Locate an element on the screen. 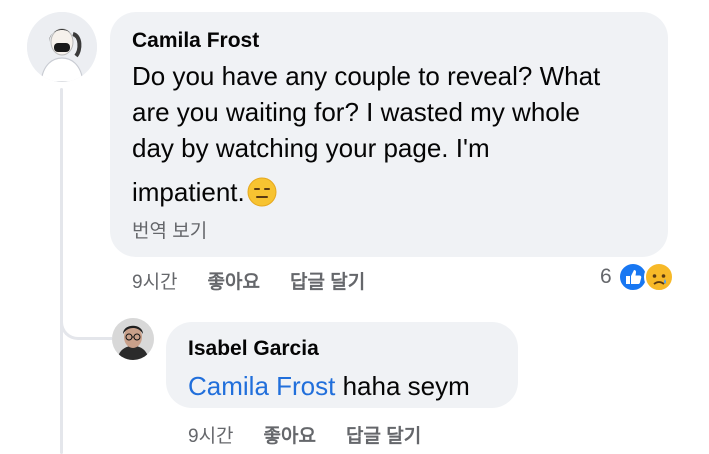 This screenshot has width=709, height=454. reply-timestamp: 9시간 is located at coordinates (211, 434).